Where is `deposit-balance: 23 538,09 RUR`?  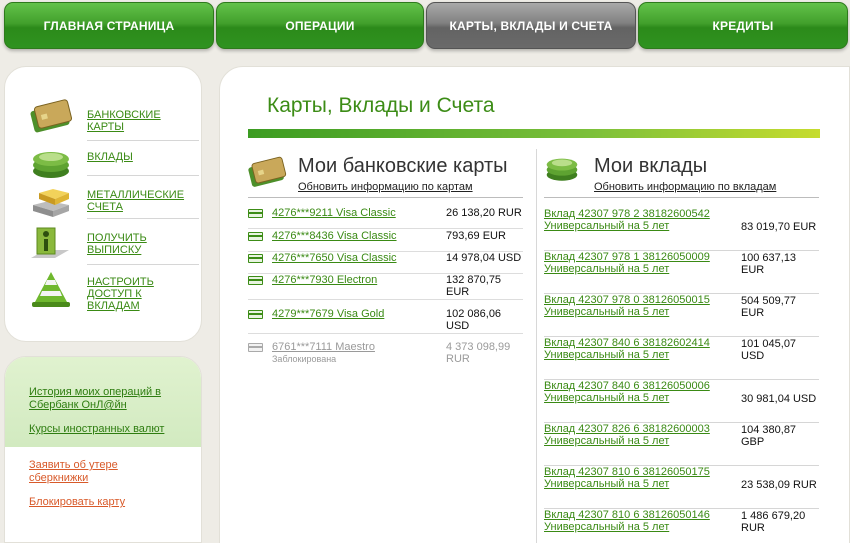
deposit-balance: 23 538,09 RUR is located at coordinates (779, 485).